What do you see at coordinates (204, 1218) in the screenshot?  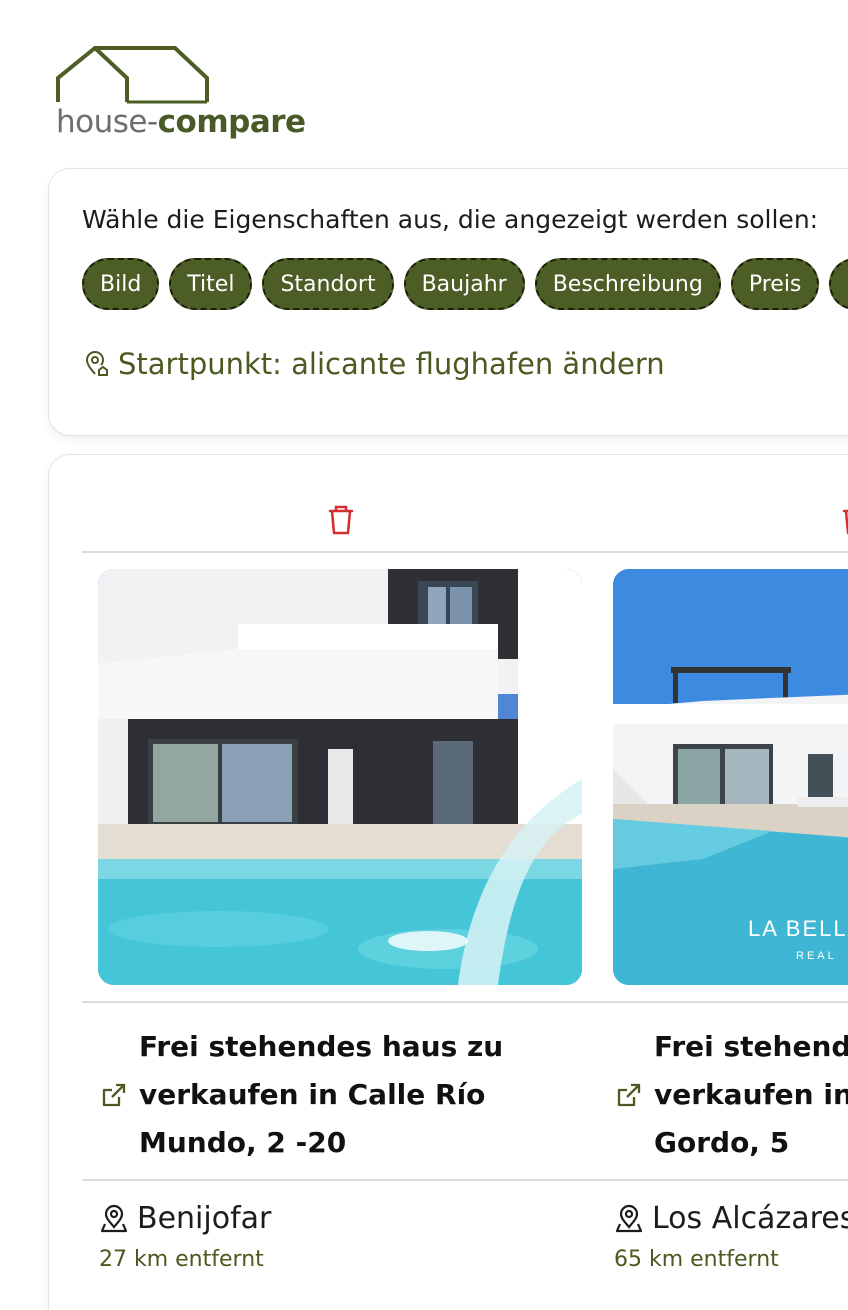 I see `listing-1-location-text: Benijofar` at bounding box center [204, 1218].